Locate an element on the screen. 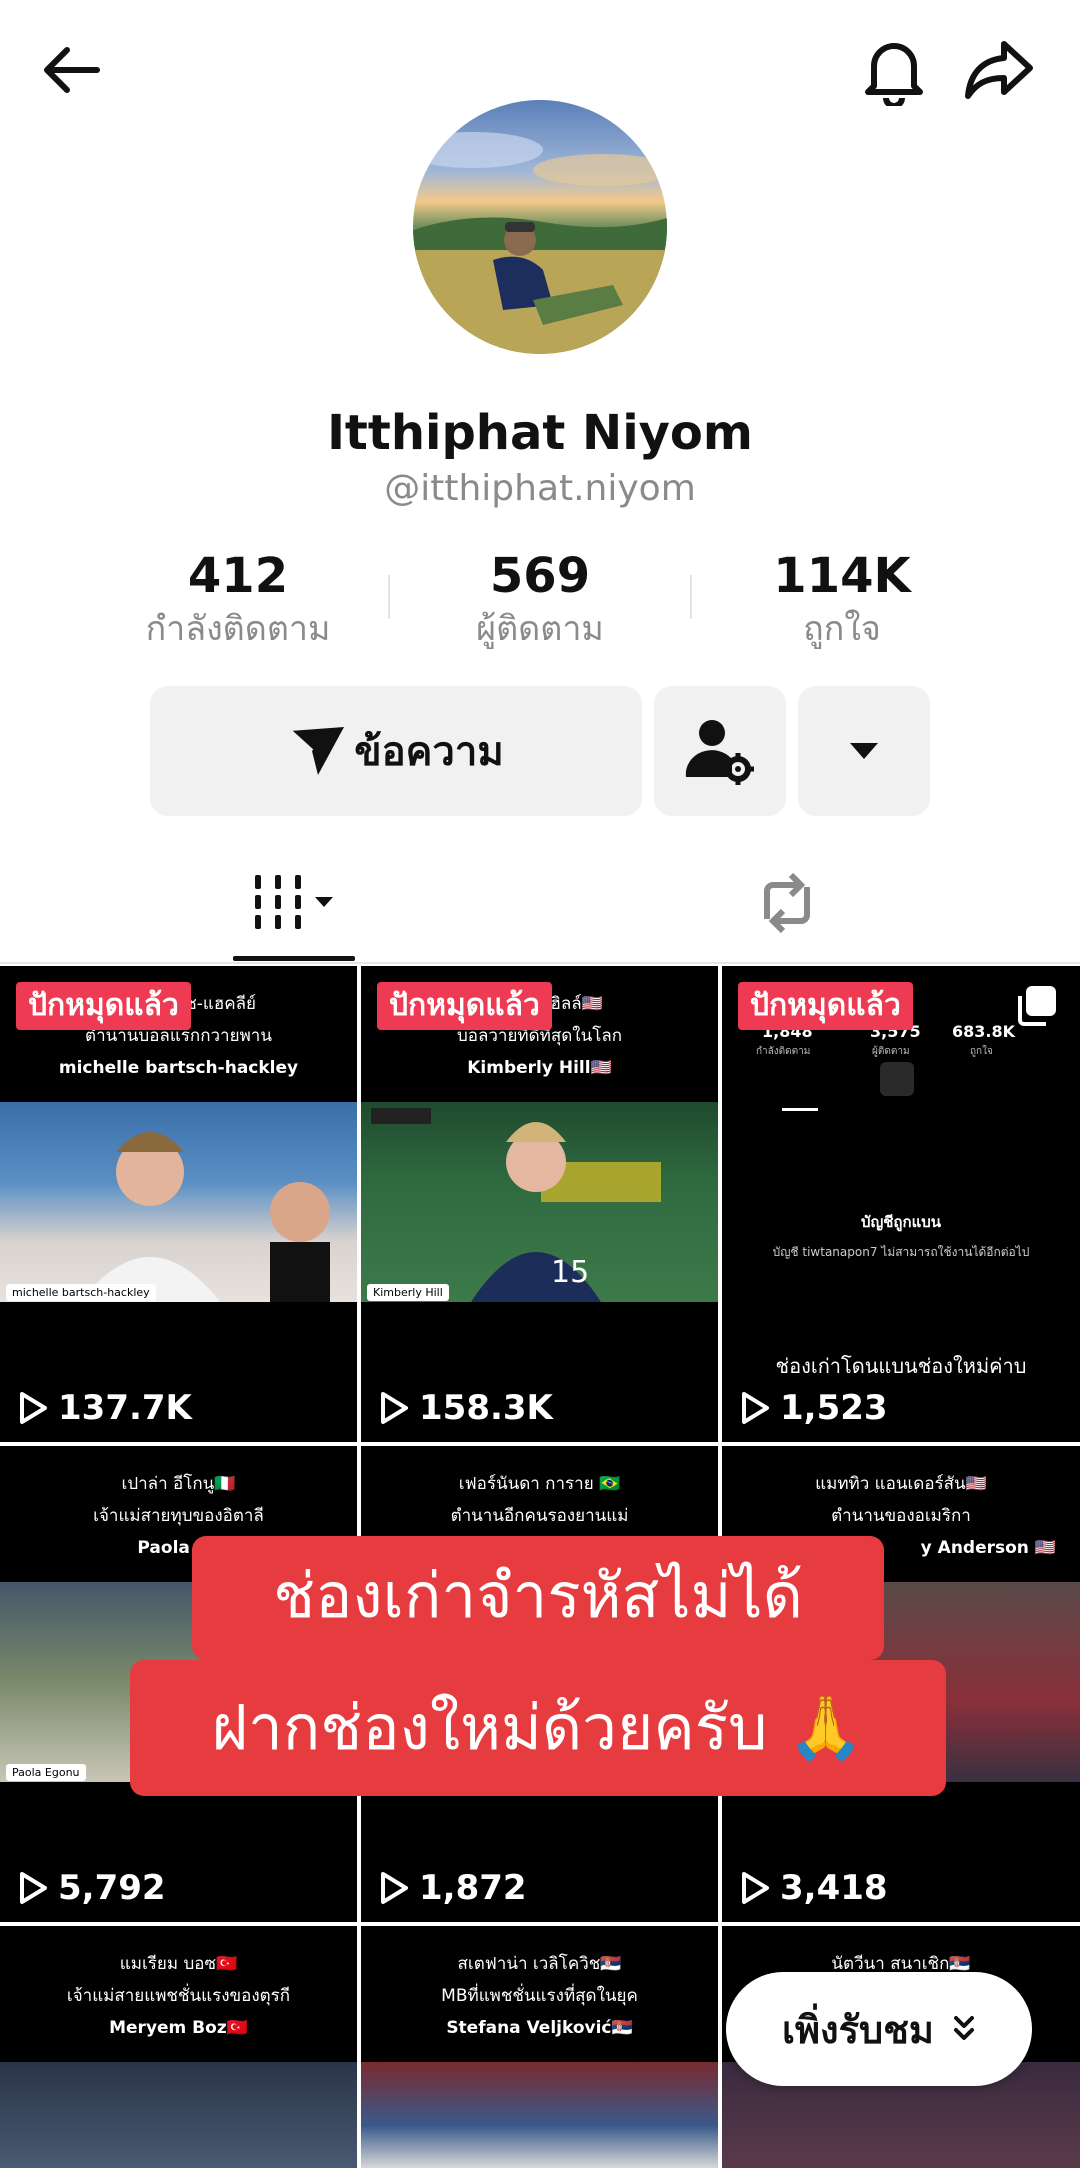  back-button is located at coordinates (72, 70).